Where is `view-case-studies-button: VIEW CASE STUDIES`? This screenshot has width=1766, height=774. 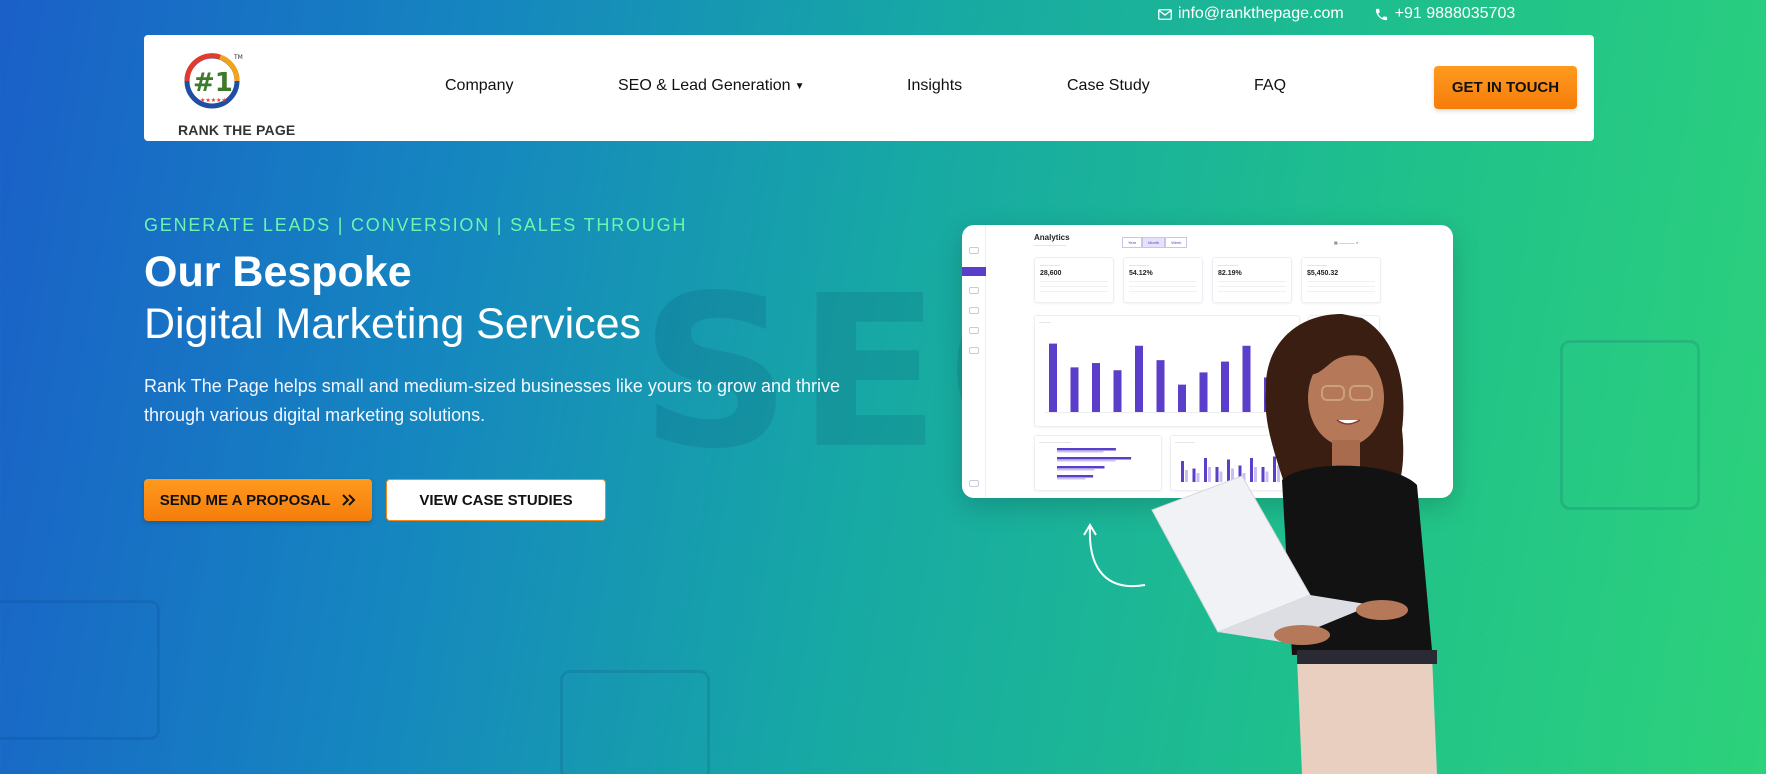
view-case-studies-button: VIEW CASE STUDIES is located at coordinates (496, 500).